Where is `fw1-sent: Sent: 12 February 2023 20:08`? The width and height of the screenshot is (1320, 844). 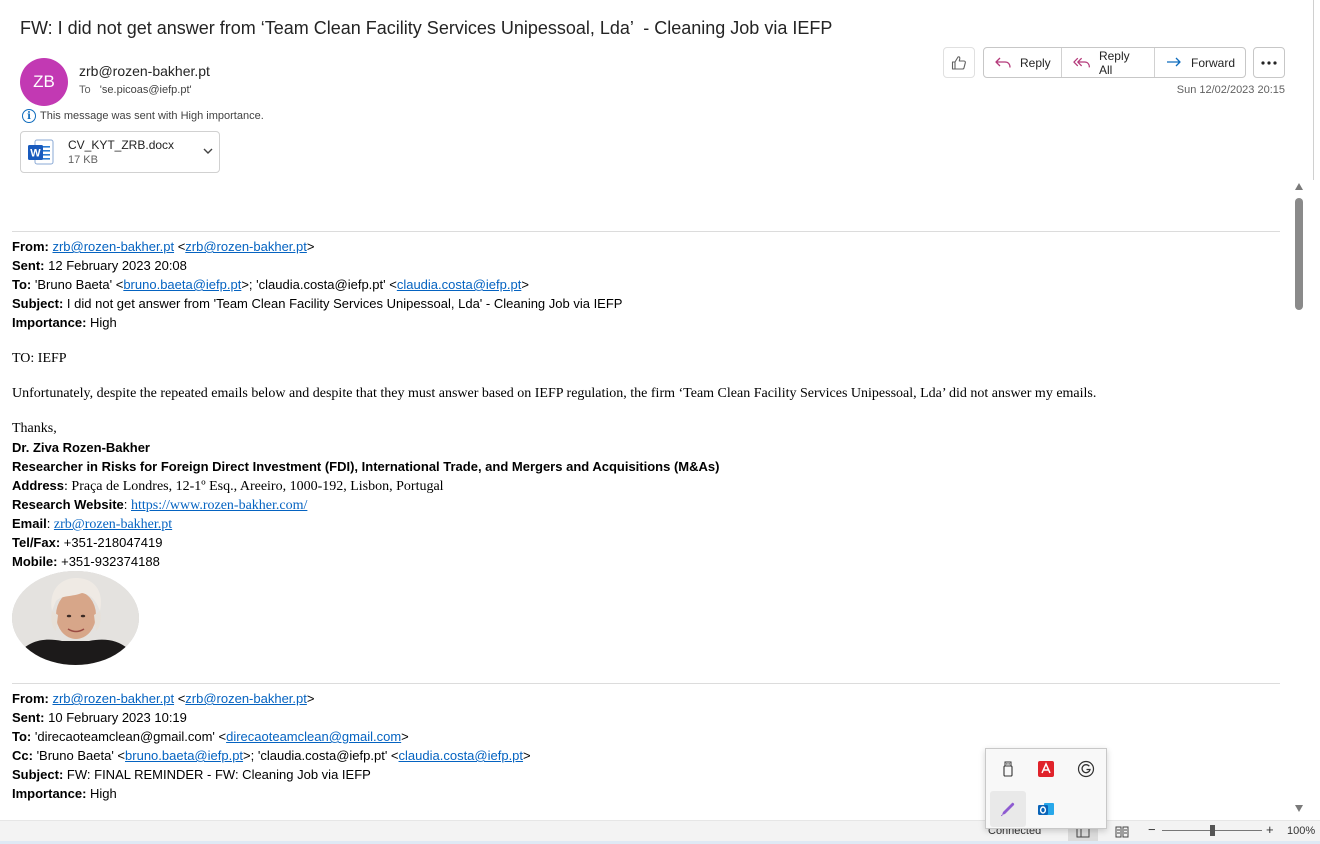
fw1-sent: Sent: 12 February 2023 20:08 is located at coordinates (99, 265).